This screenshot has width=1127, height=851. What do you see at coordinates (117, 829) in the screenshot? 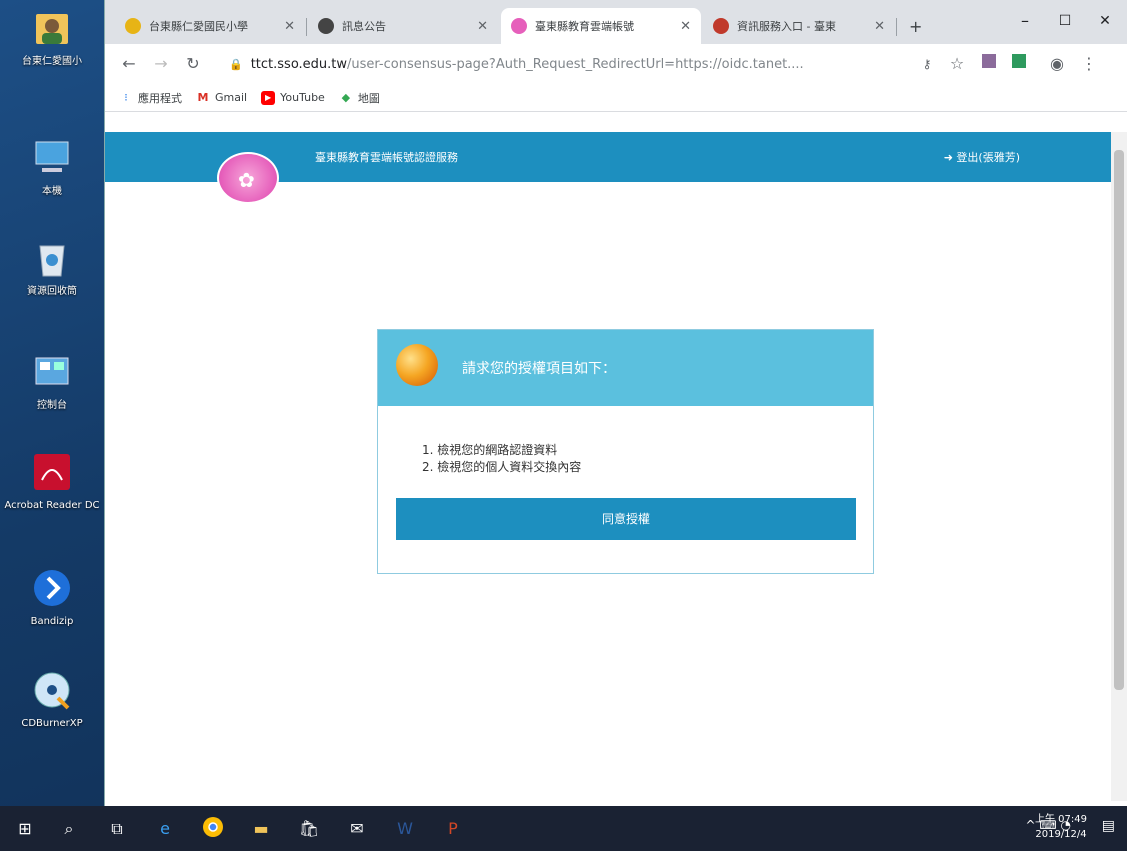
I see `task-view-icon: ⧉` at bounding box center [117, 829].